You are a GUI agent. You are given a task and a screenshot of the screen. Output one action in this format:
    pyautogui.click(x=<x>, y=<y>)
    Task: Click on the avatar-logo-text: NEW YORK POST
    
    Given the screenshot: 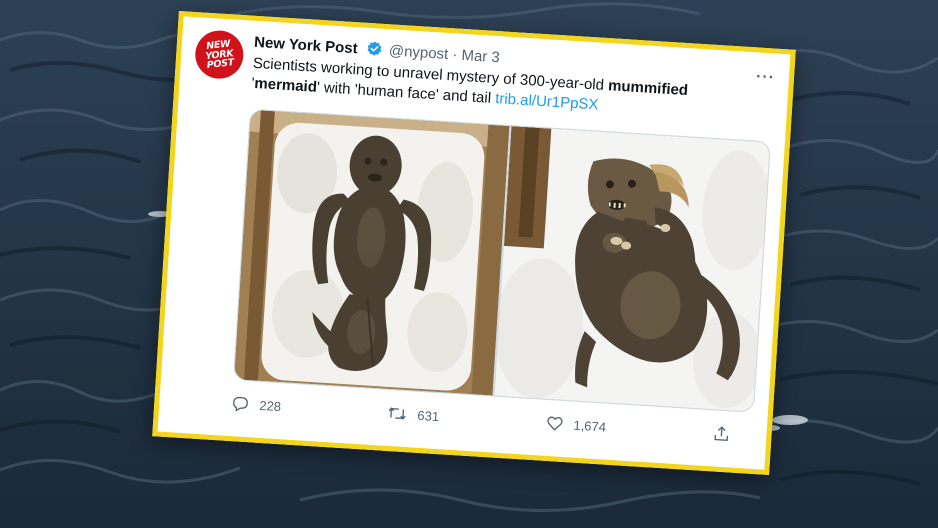 What is the action you would take?
    pyautogui.click(x=219, y=54)
    